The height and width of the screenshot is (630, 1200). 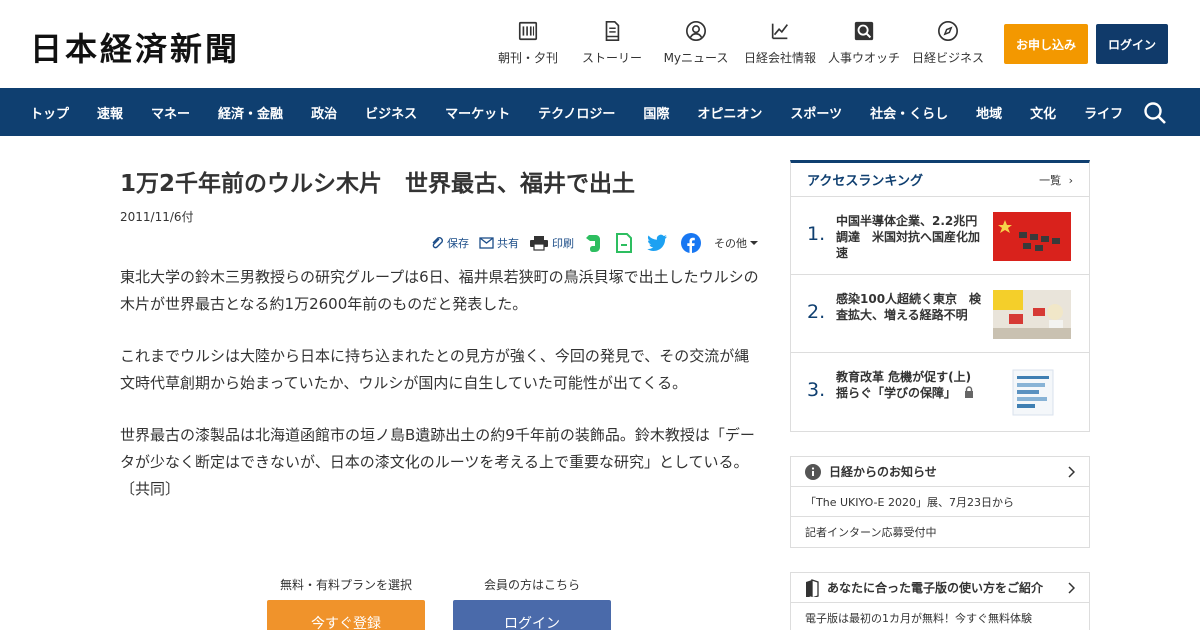 What do you see at coordinates (170, 112) in the screenshot?
I see `nav-item-money: マネー` at bounding box center [170, 112].